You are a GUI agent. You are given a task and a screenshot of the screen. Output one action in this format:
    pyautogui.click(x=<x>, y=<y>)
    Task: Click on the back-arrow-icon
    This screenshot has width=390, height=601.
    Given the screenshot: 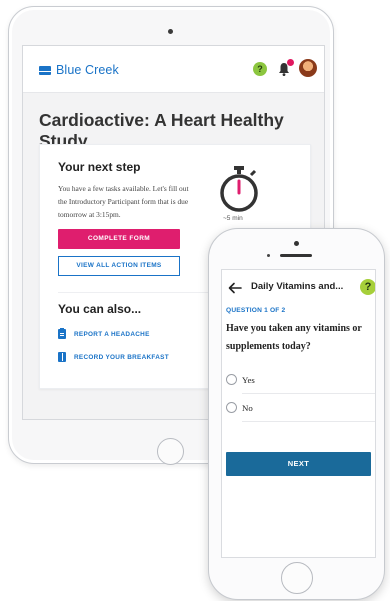 What is the action you would take?
    pyautogui.click(x=235, y=287)
    